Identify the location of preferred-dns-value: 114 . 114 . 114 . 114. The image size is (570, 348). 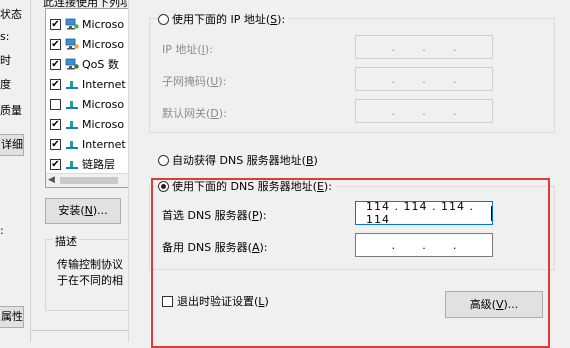
(420, 213).